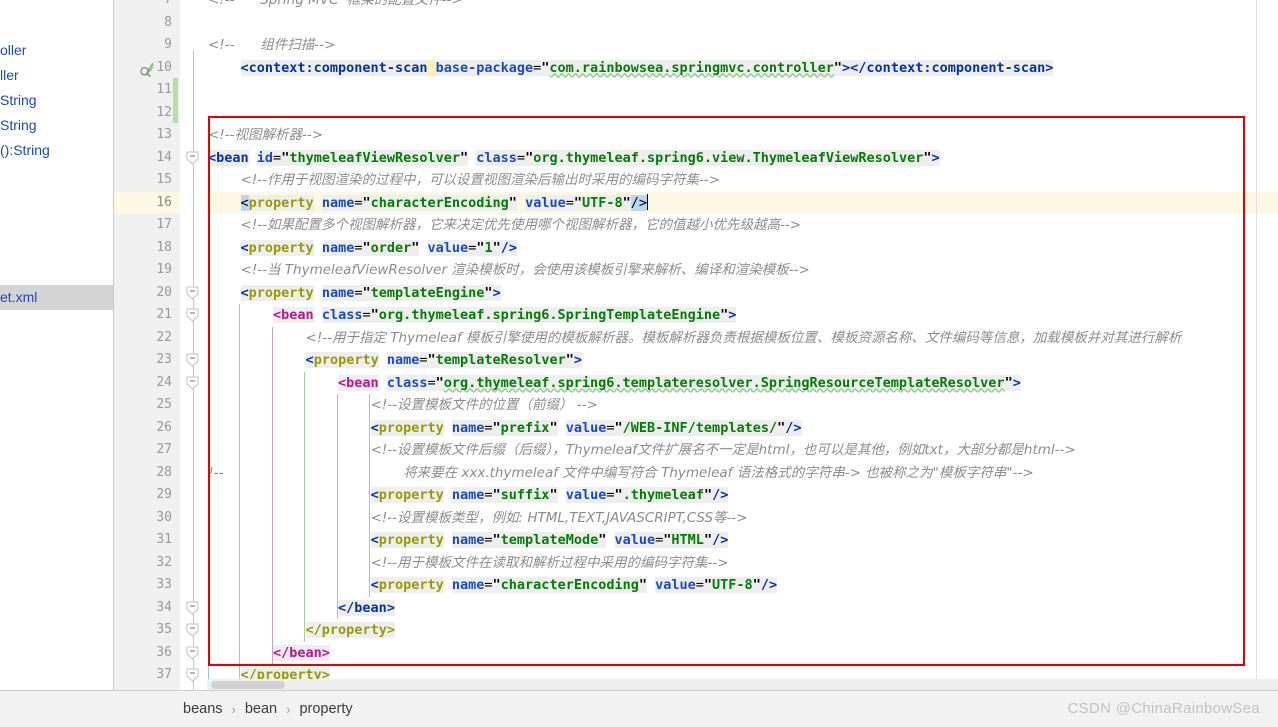  Describe the element at coordinates (742, 608) in the screenshot. I see `code-line-34: </bean>` at that location.